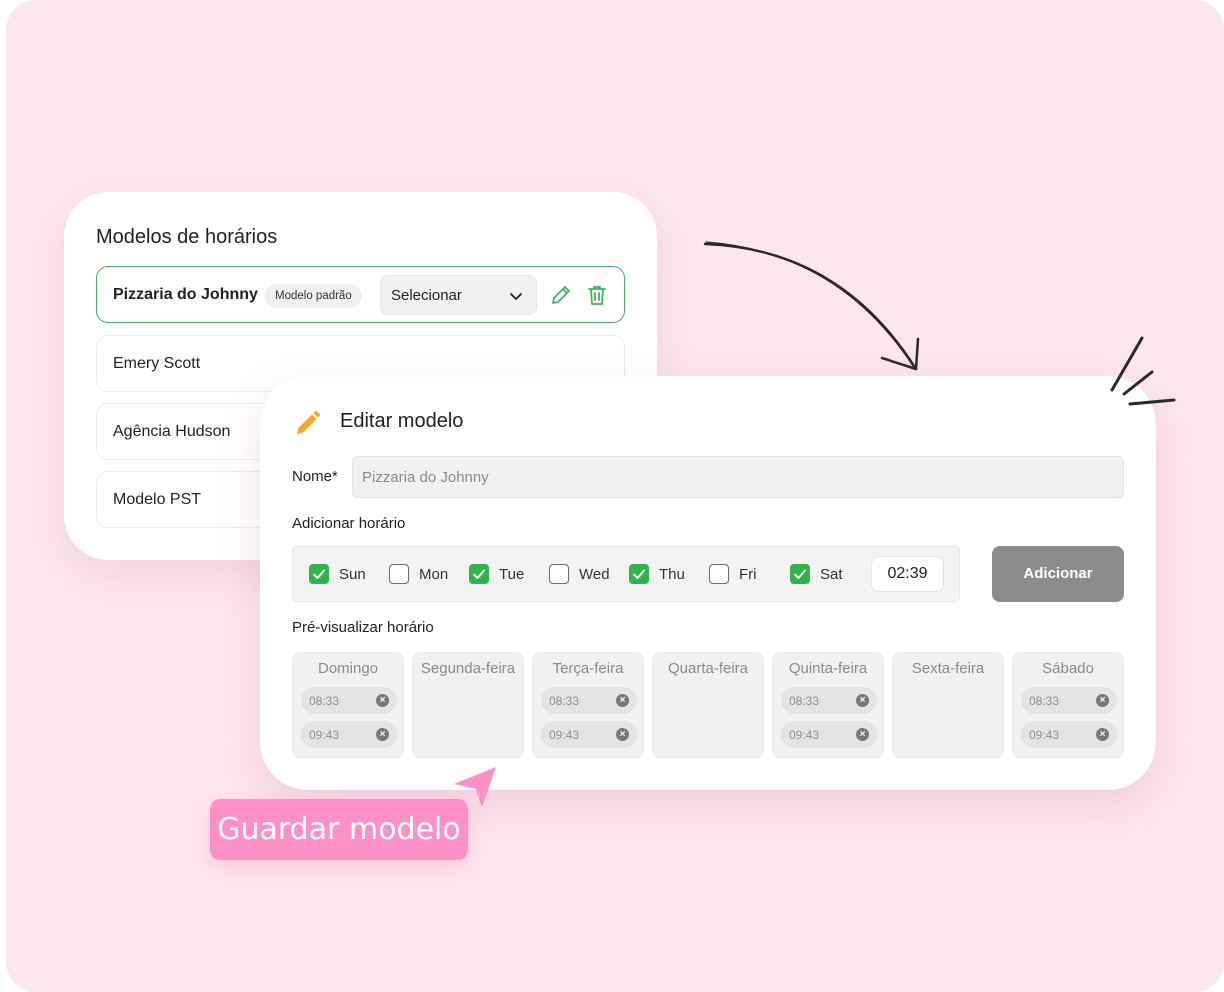  Describe the element at coordinates (597, 295) in the screenshot. I see `trash-icon` at that location.